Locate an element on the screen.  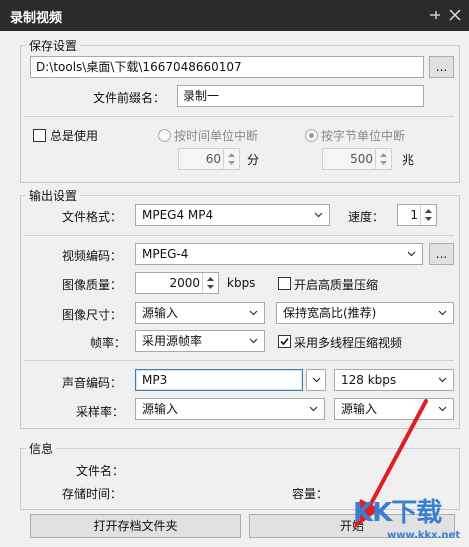
by-time-unit: 分 is located at coordinates (253, 160).